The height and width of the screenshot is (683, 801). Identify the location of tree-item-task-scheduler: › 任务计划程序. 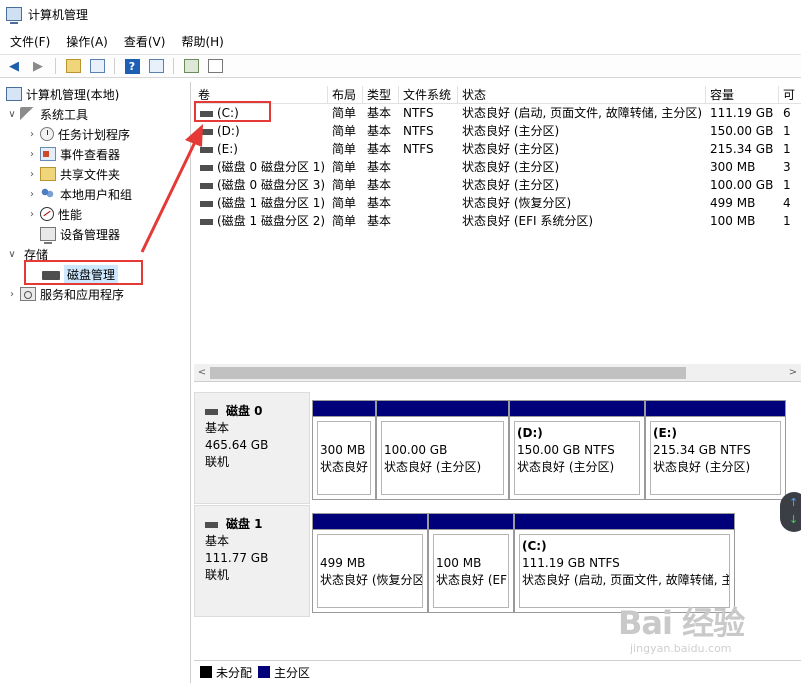
(78, 134).